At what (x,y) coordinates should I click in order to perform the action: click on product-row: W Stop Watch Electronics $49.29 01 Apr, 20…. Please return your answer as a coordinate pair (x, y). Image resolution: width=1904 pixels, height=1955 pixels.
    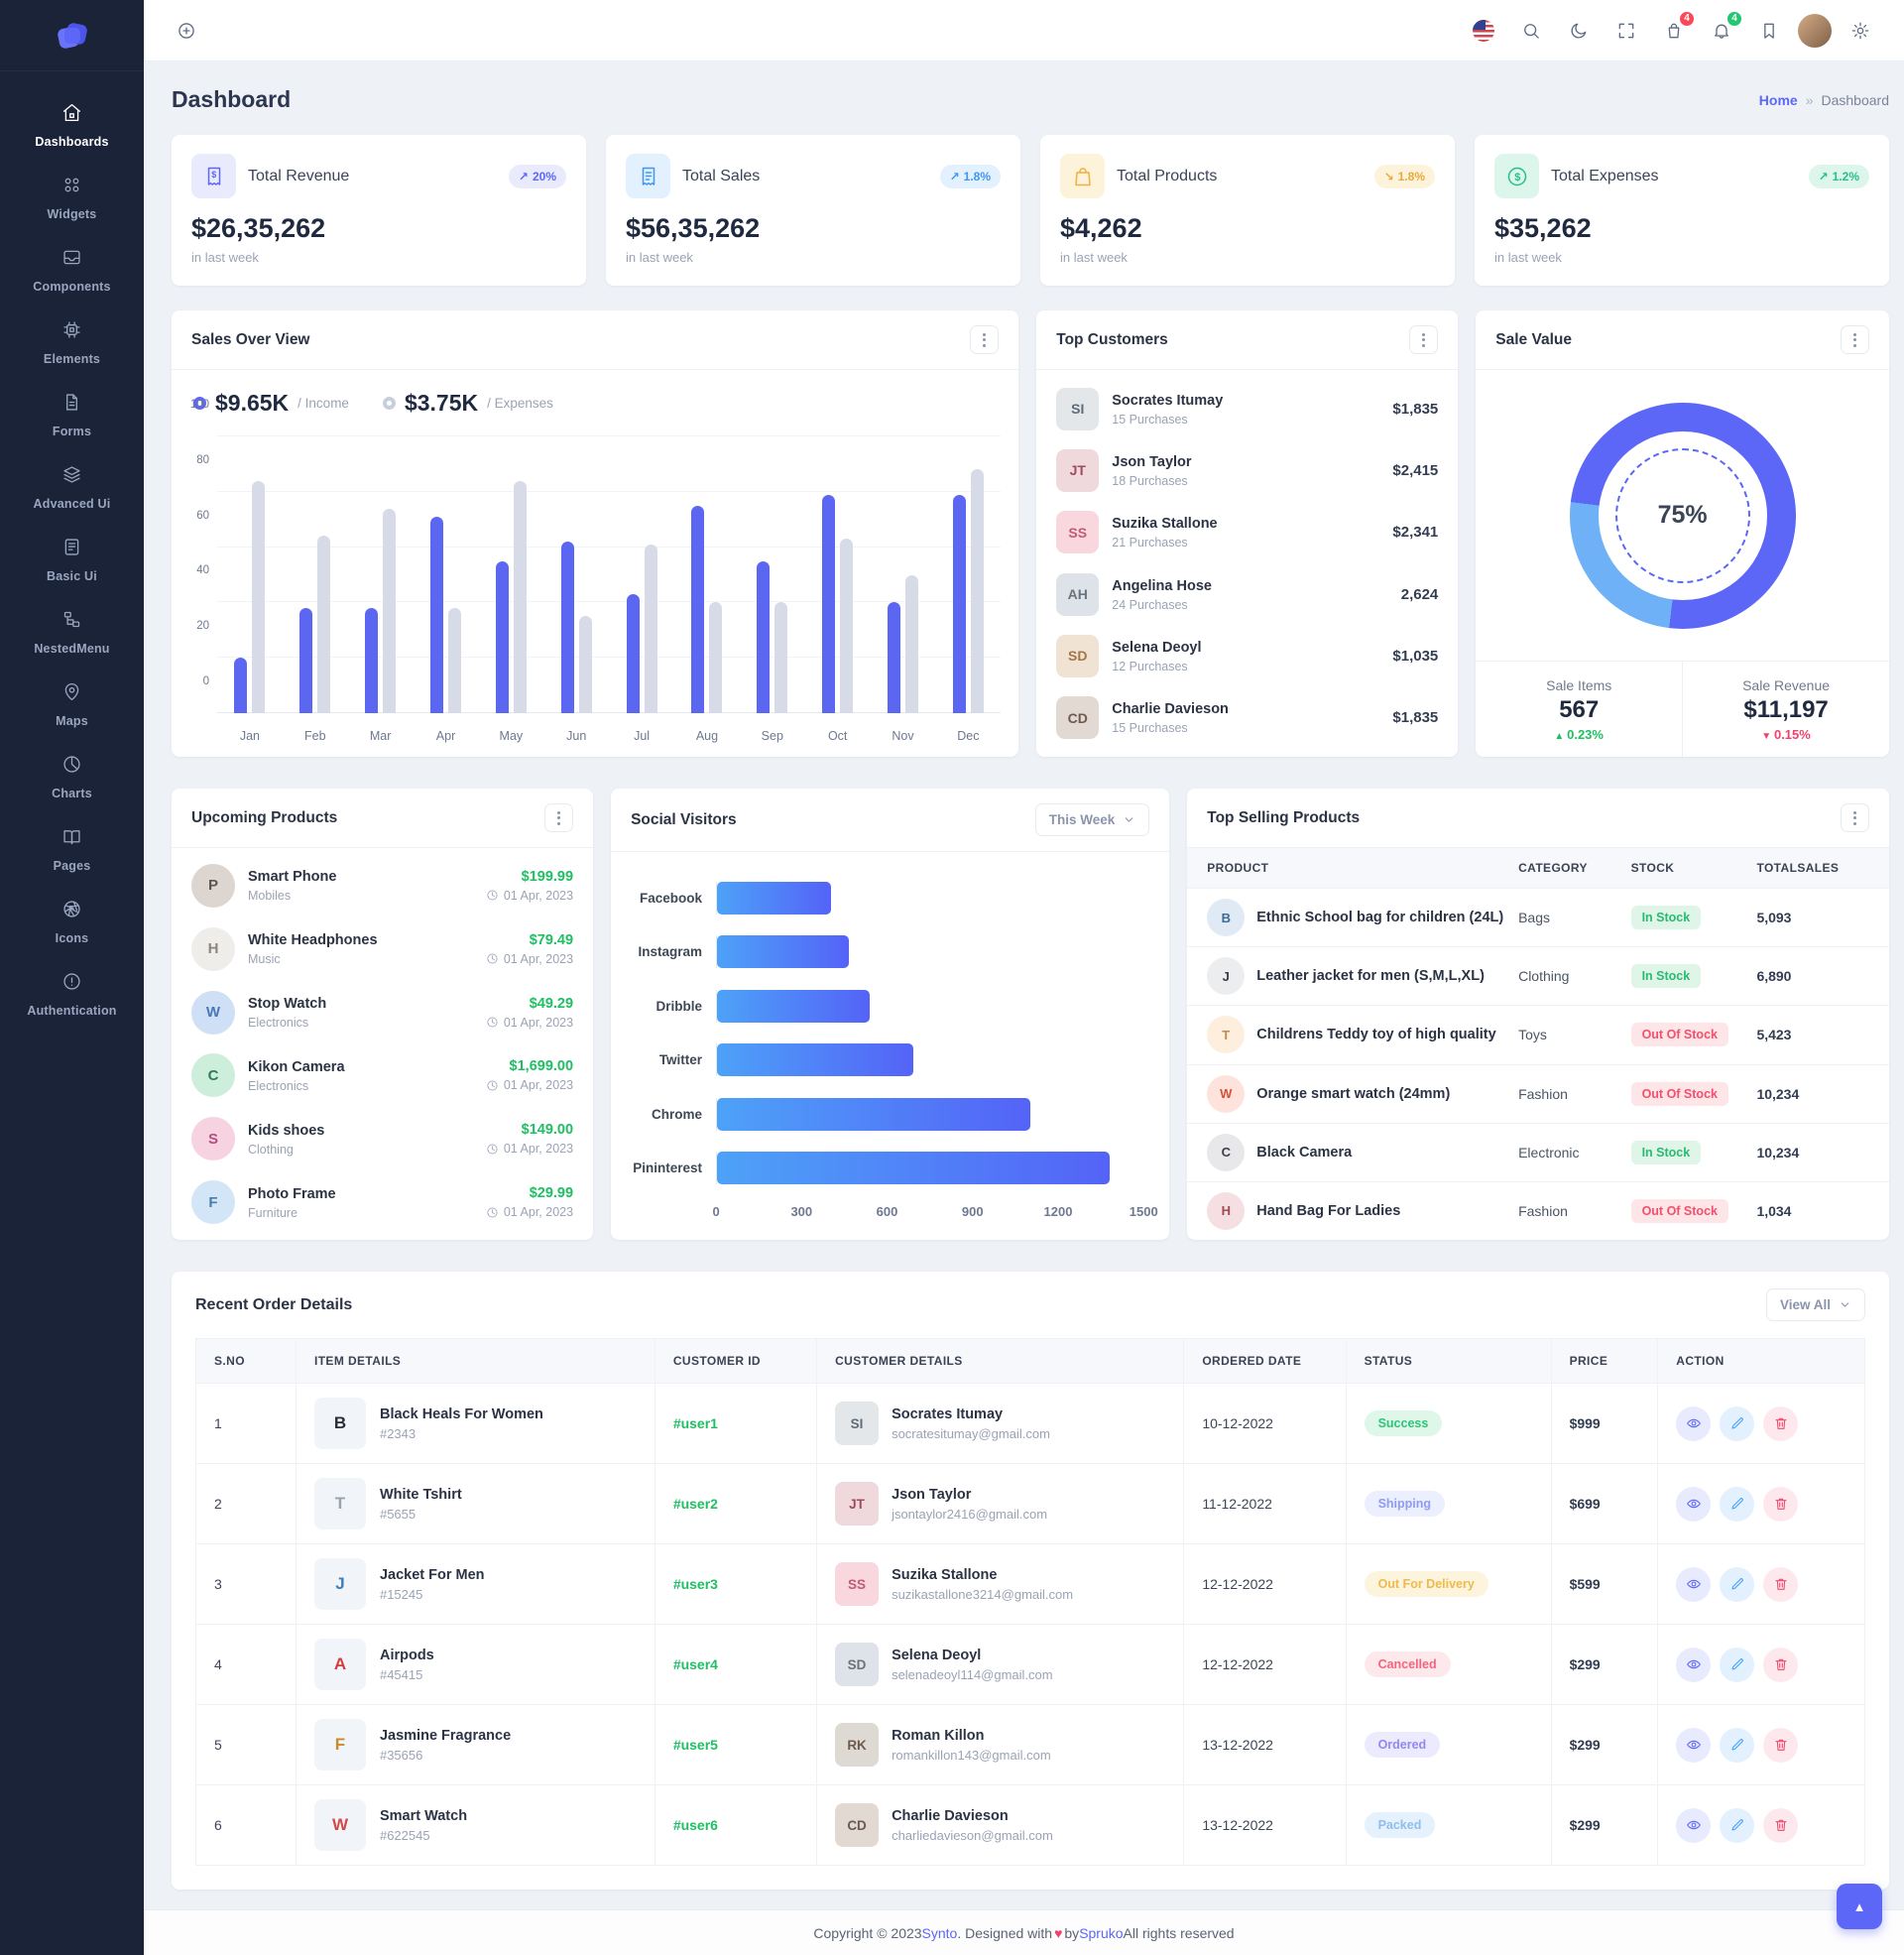
    Looking at the image, I should click on (382, 1013).